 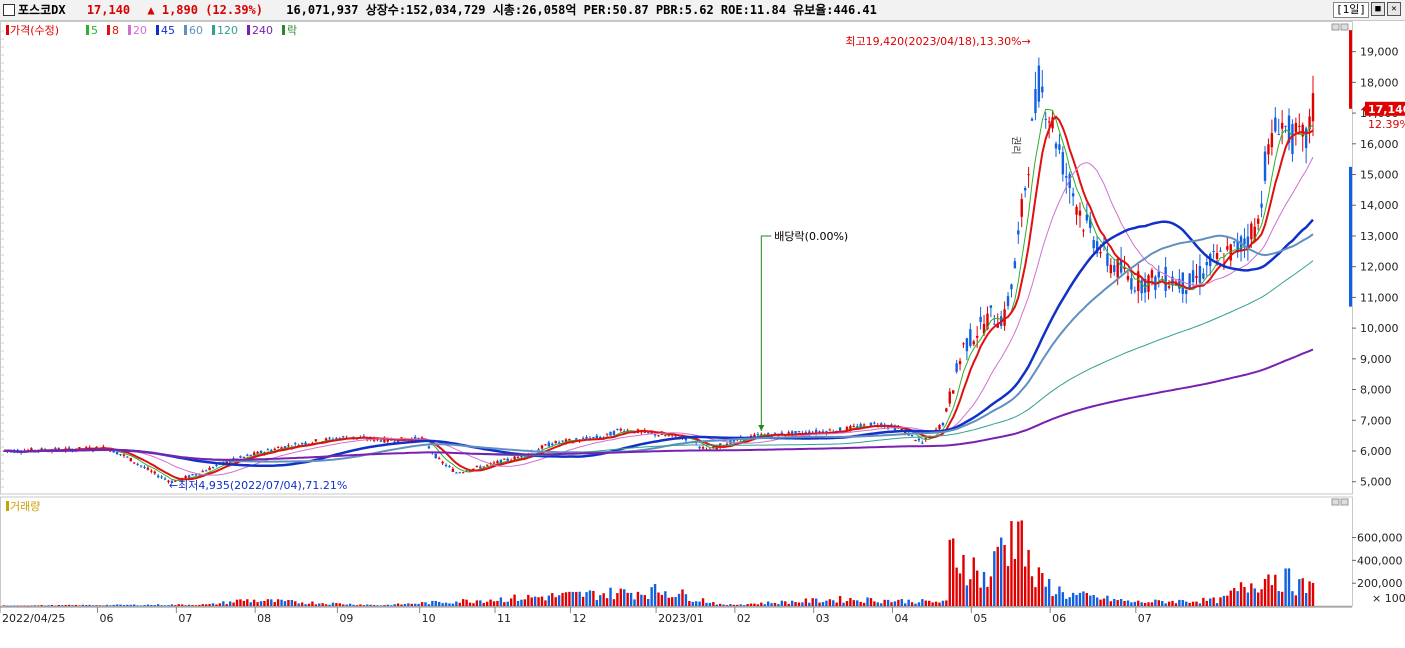 I want to click on x-tick-label: 12, so click(x=579, y=618).